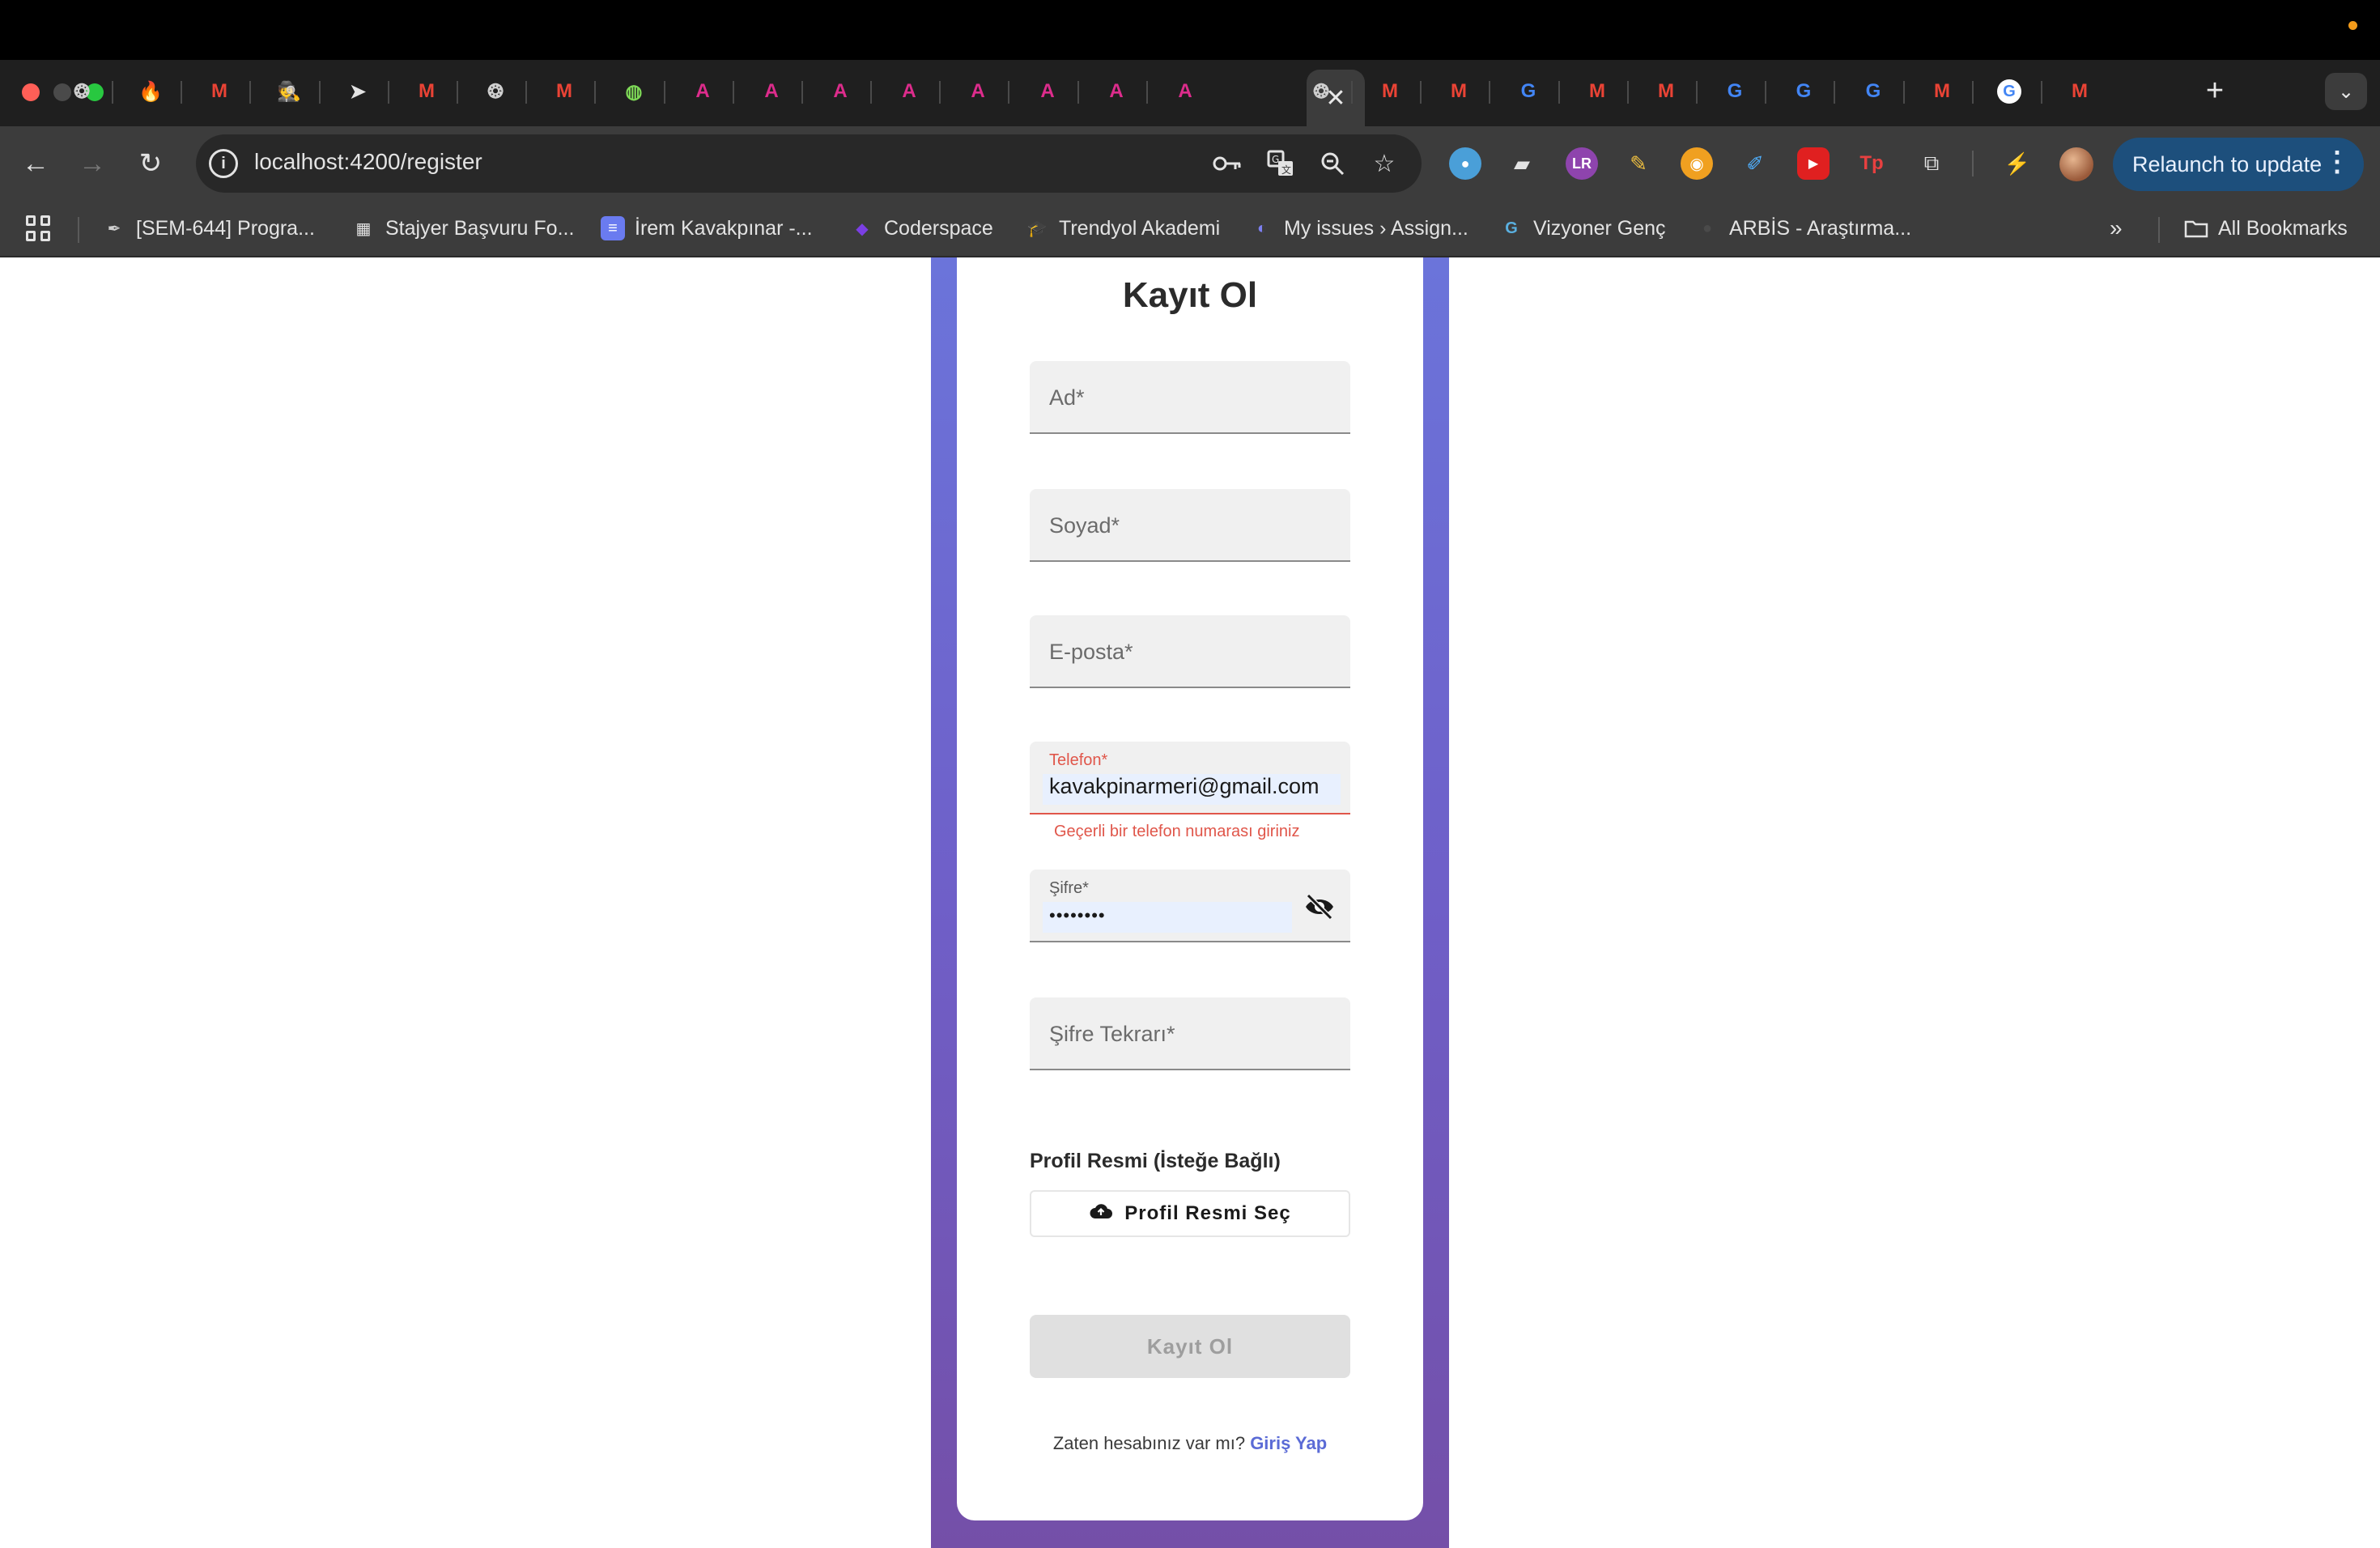  What do you see at coordinates (922, 228) in the screenshot?
I see `bookmark-item: ◆ Coderspace` at bounding box center [922, 228].